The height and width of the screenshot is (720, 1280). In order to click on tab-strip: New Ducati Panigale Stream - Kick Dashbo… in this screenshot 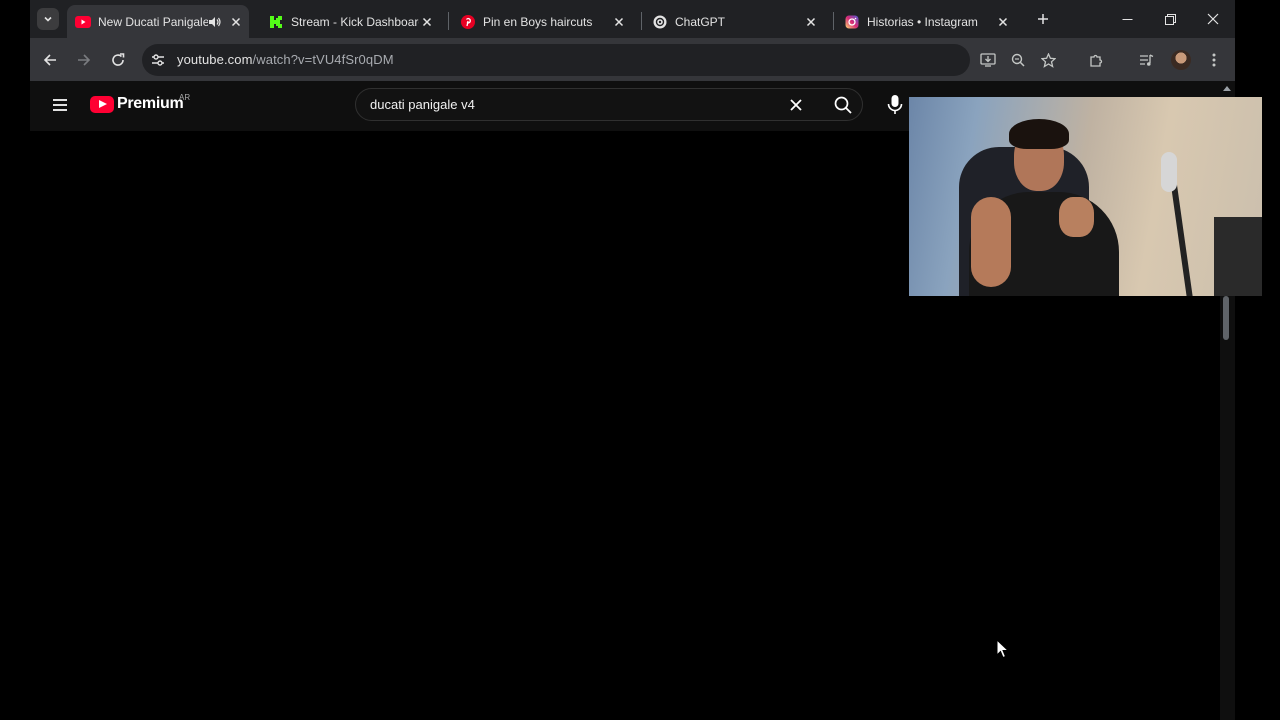, I will do `click(632, 19)`.